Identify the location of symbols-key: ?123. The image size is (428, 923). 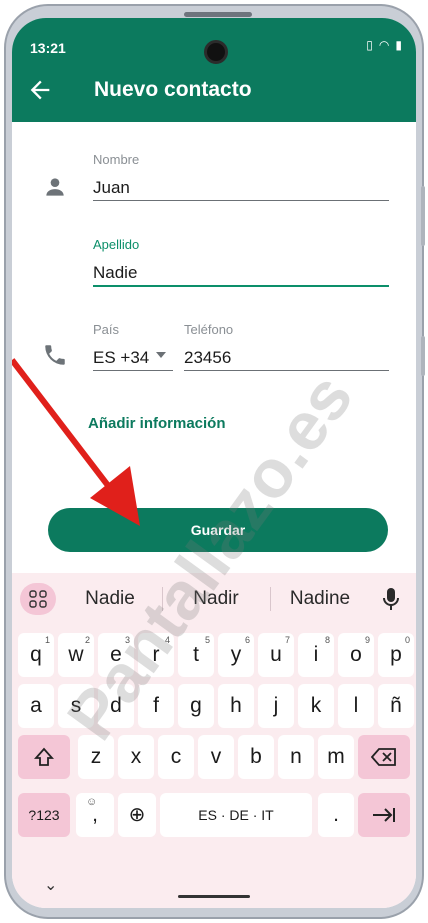
(44, 815).